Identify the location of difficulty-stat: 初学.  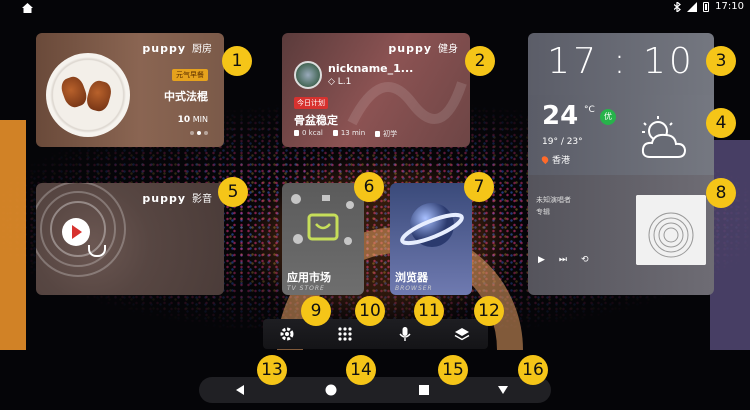
(386, 134).